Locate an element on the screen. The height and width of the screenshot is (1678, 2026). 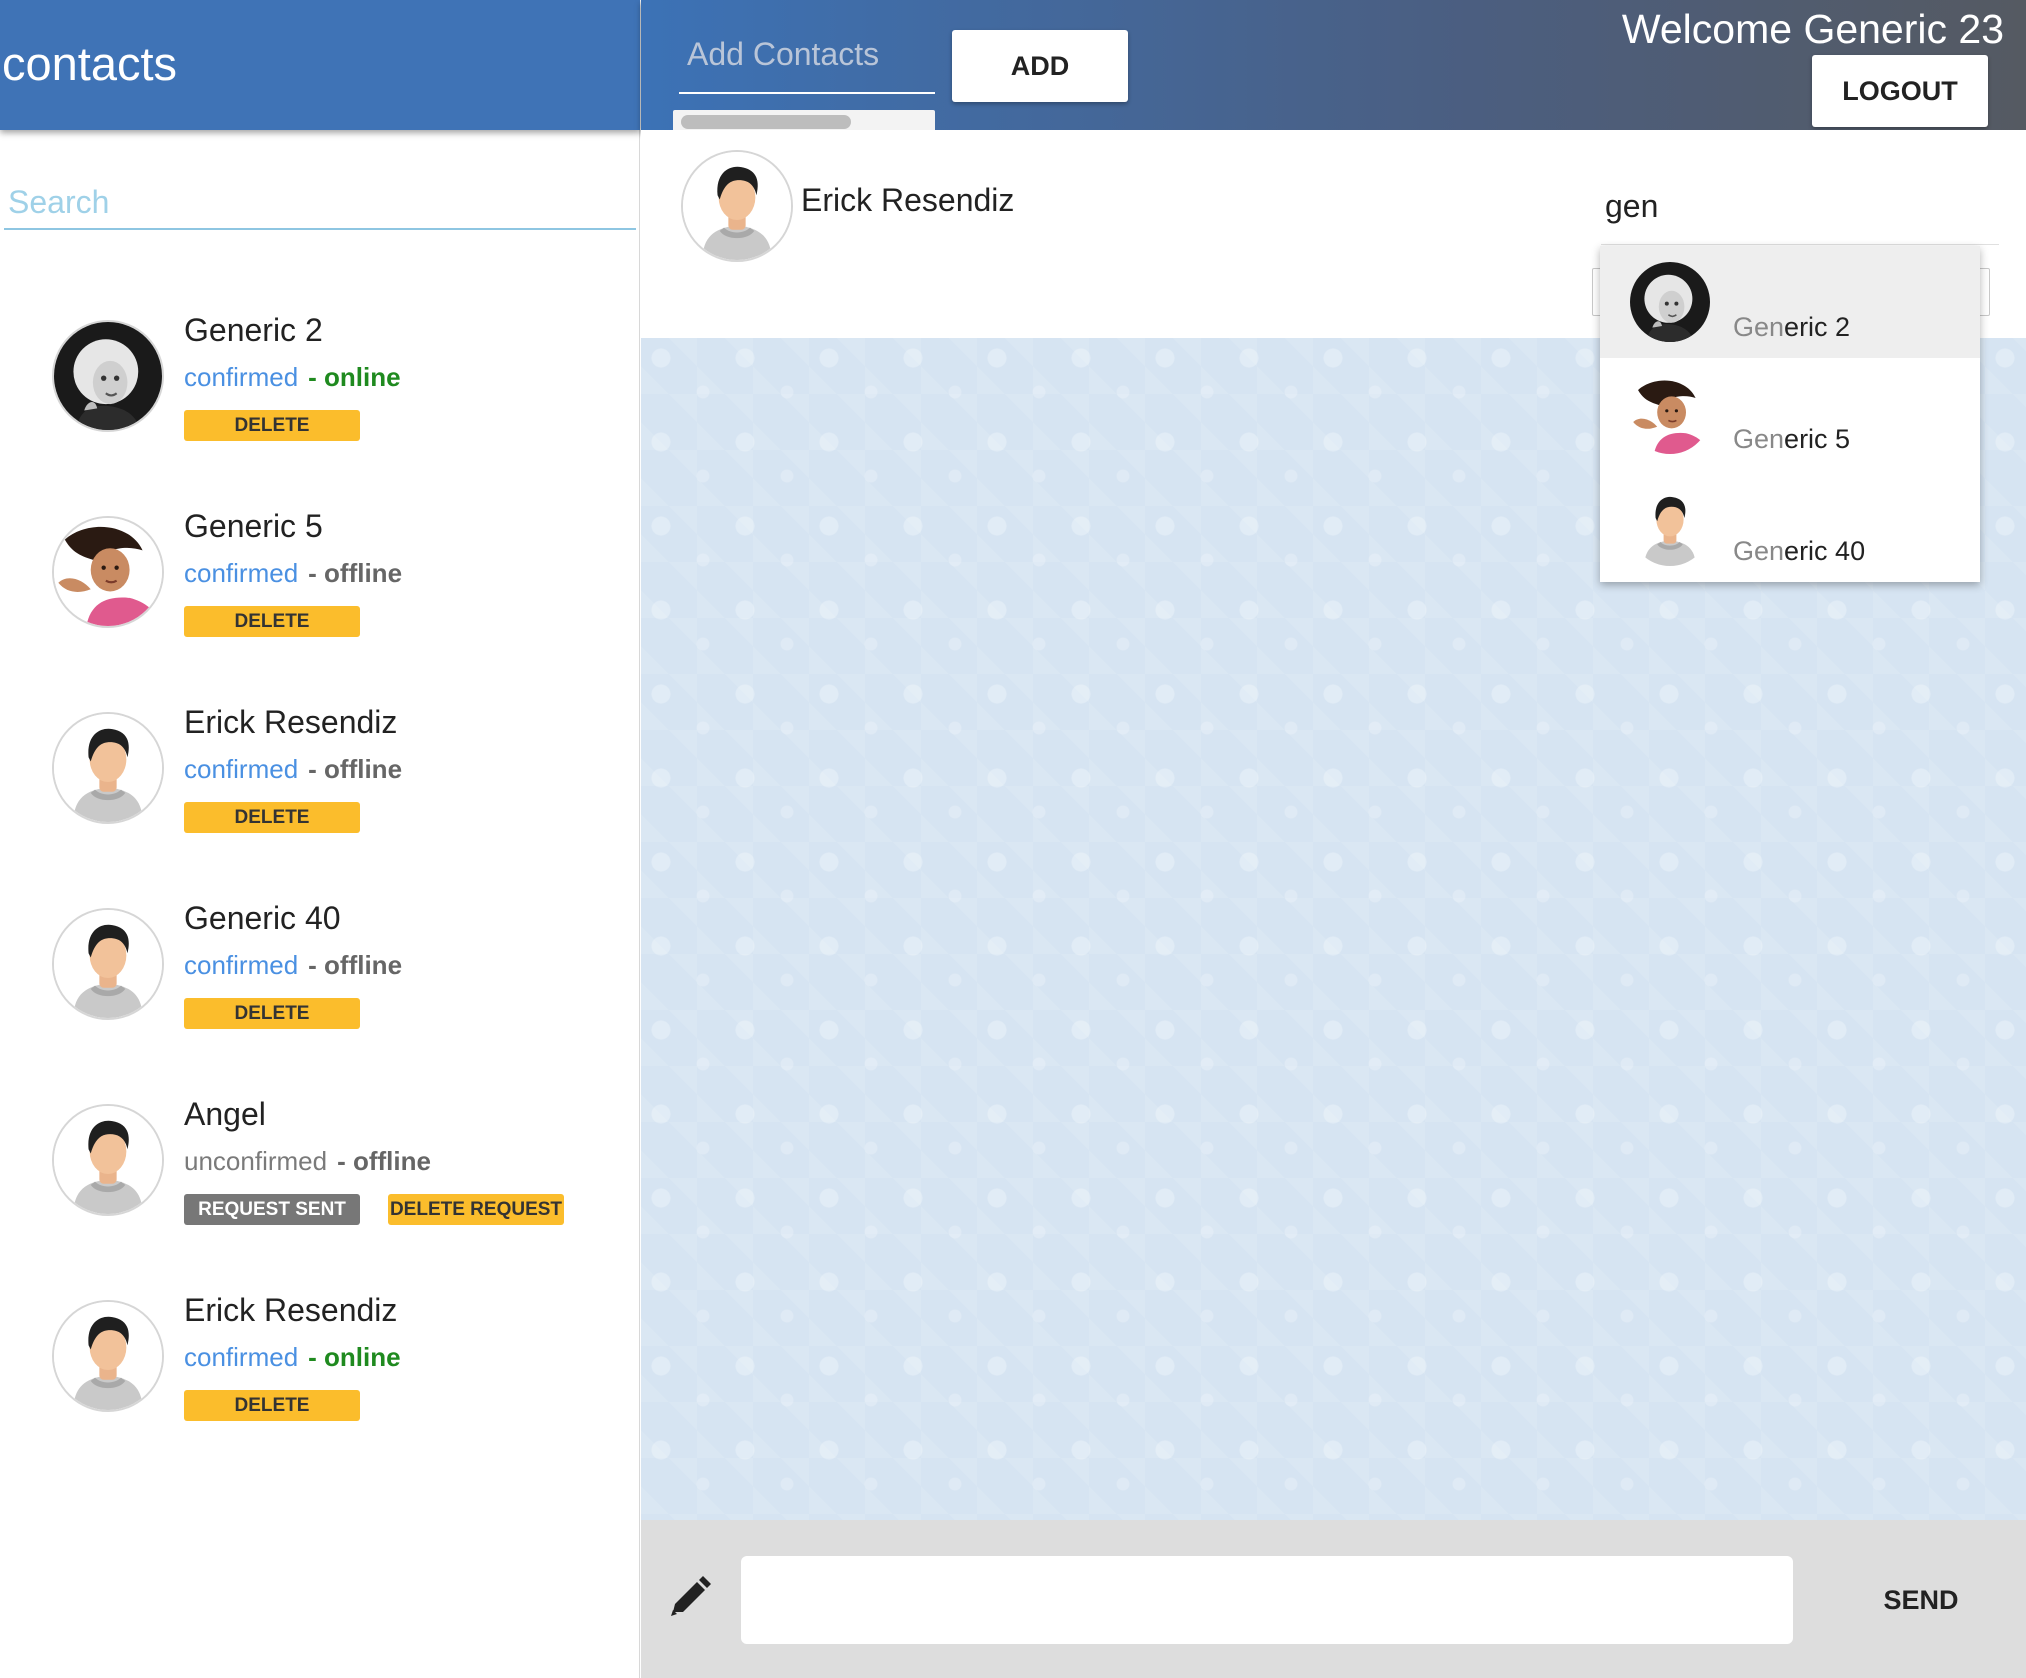
contact-status: unconfirmed - offline is located at coordinates (307, 1161).